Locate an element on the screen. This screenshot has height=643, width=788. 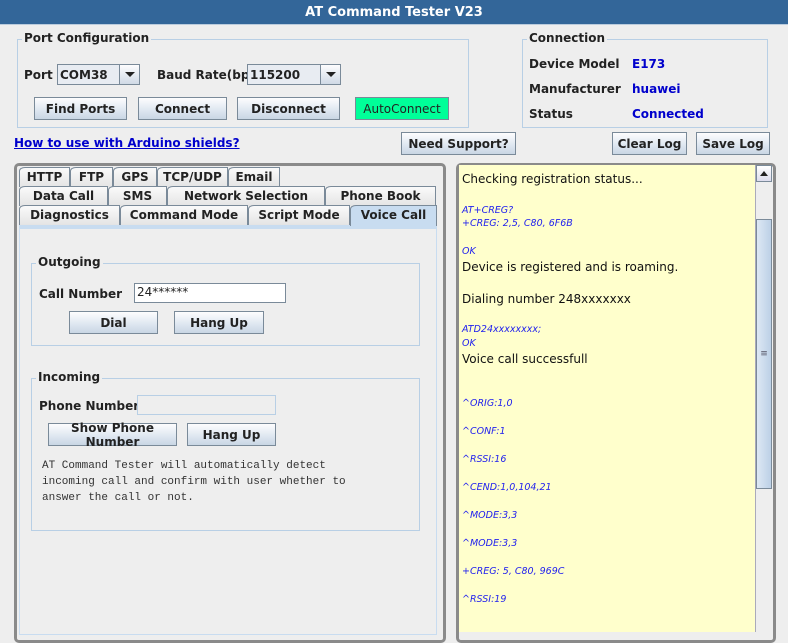
tab-email: Email is located at coordinates (254, 177).